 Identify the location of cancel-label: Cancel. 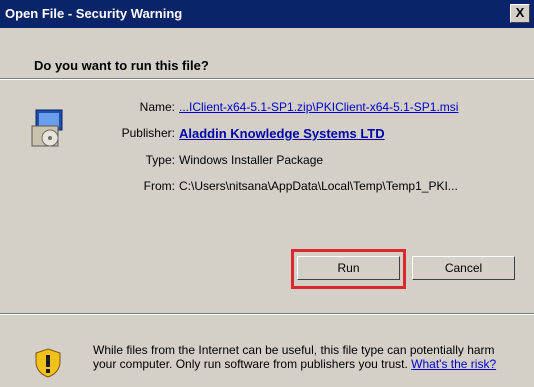
(463, 268).